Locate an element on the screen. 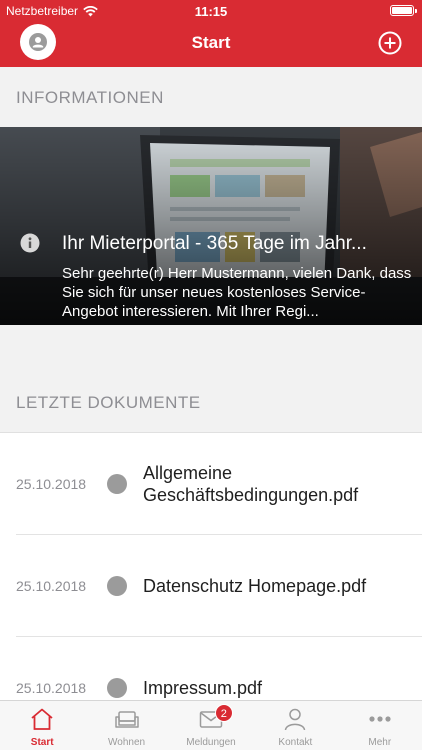  tab-mehr: Mehr is located at coordinates (380, 725).